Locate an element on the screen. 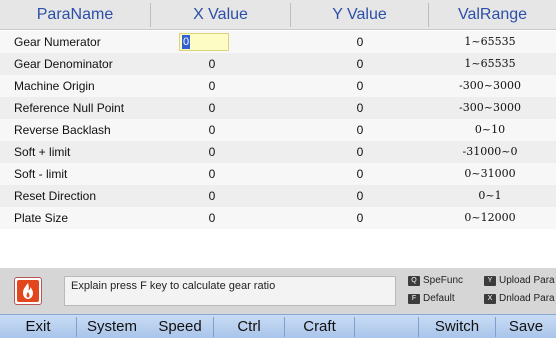  function-key-bar: Exit System Speed Ctrl Craft Switch Save is located at coordinates (278, 326).